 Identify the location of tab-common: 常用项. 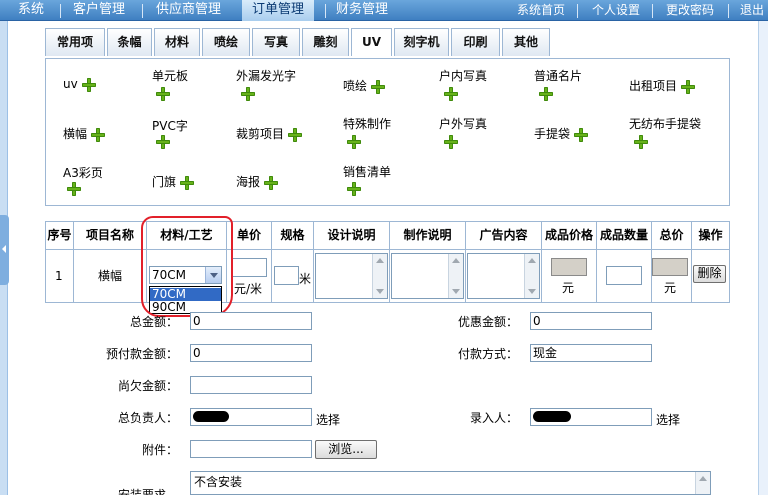
(75, 42).